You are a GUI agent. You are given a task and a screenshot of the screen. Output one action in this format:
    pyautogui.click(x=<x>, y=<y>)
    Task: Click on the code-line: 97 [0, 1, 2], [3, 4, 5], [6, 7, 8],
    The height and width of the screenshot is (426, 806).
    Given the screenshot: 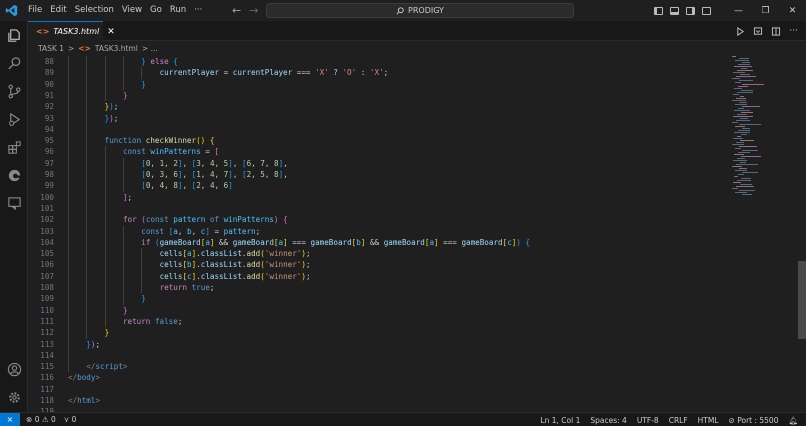 What is the action you would take?
    pyautogui.click(x=378, y=163)
    